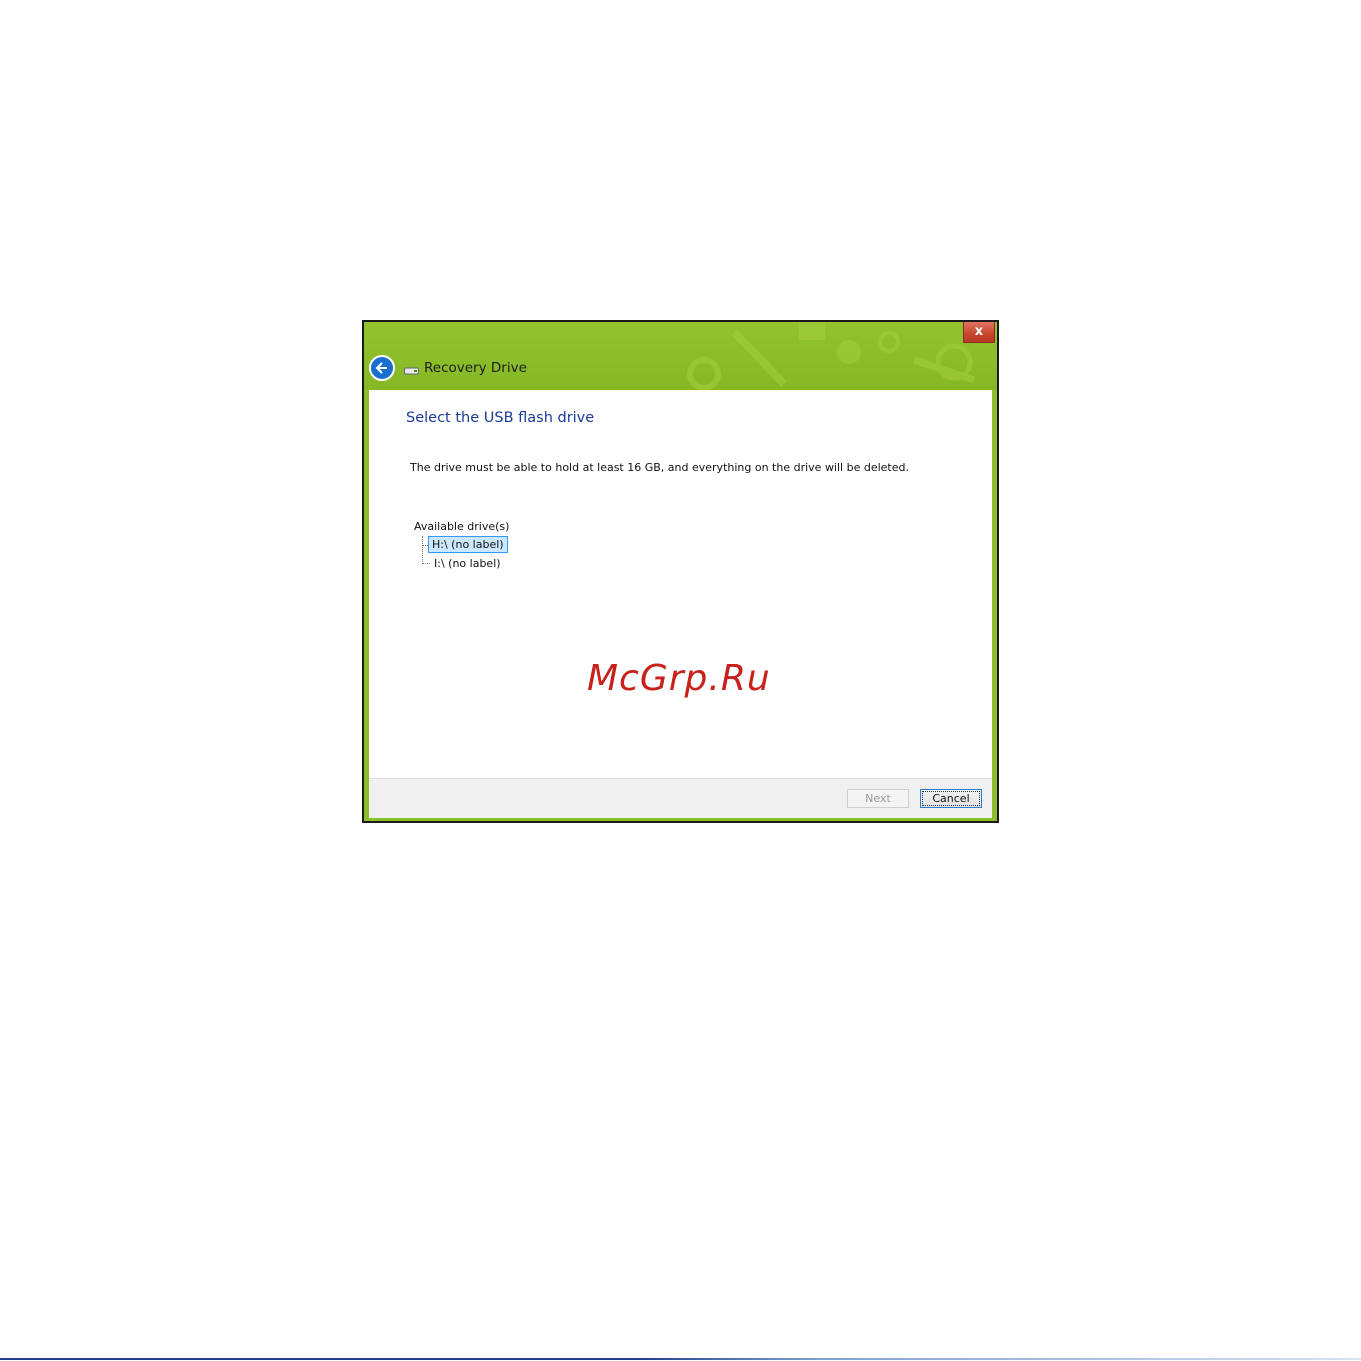  I want to click on watermark: McGrp.Ru, so click(679, 678).